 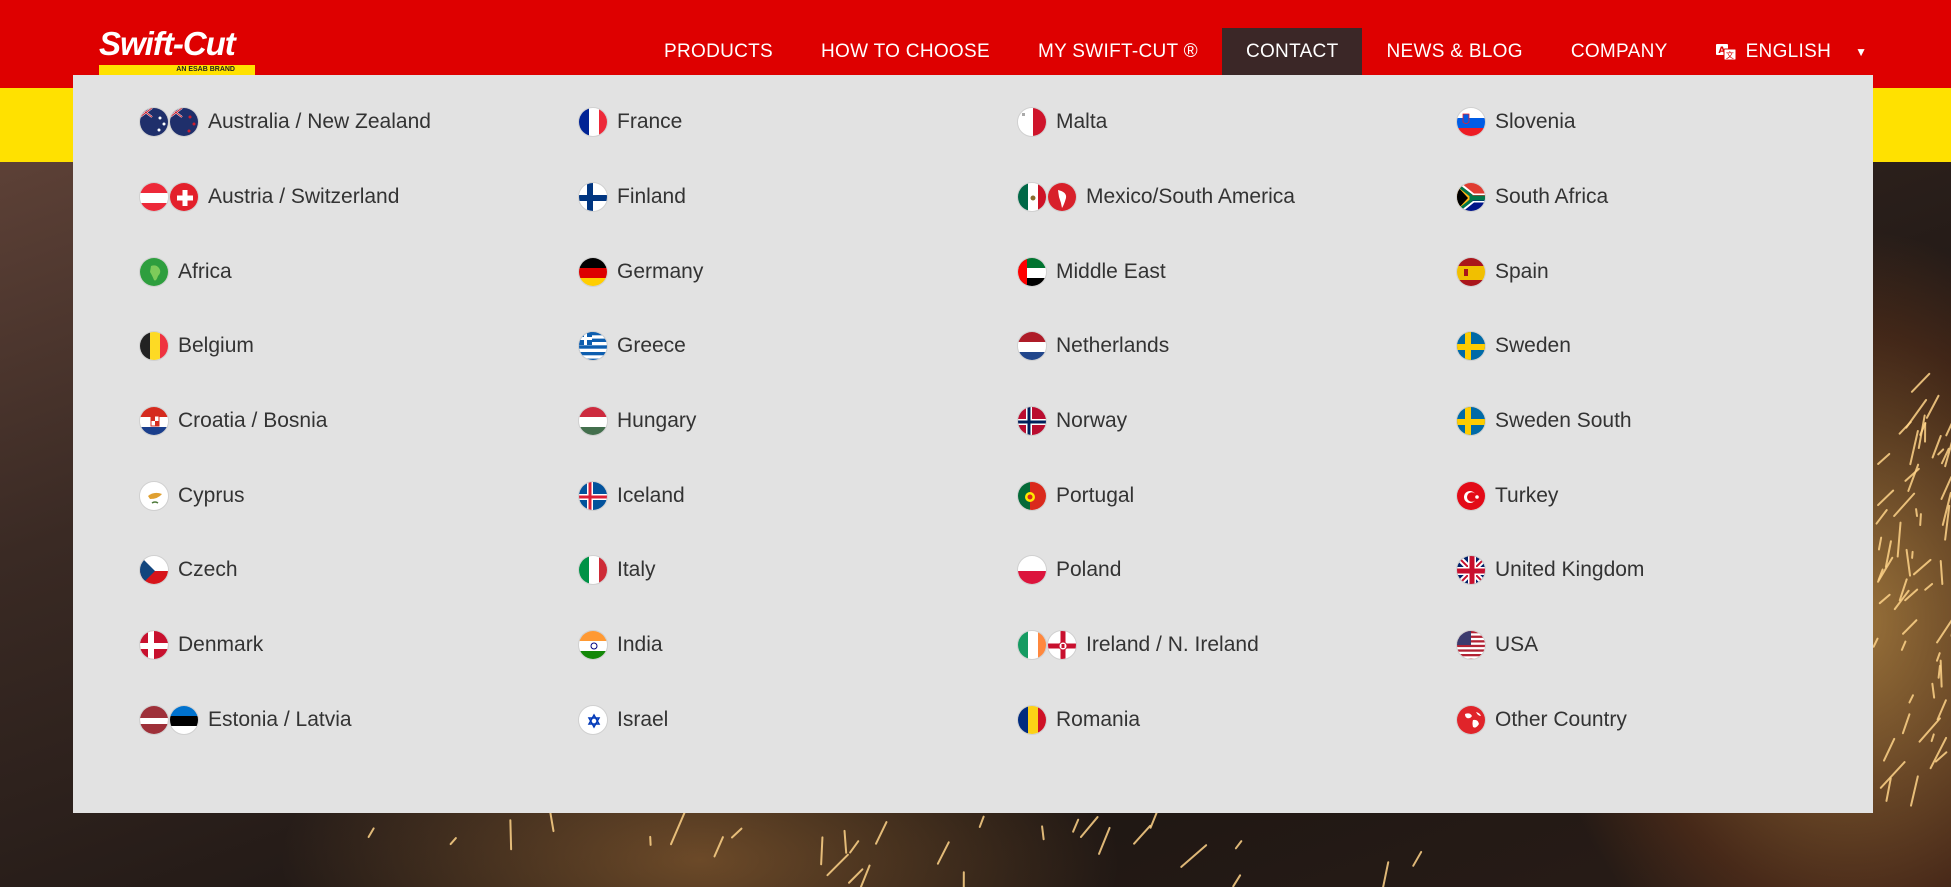 What do you see at coordinates (797, 495) in the screenshot?
I see `country-link: Iceland` at bounding box center [797, 495].